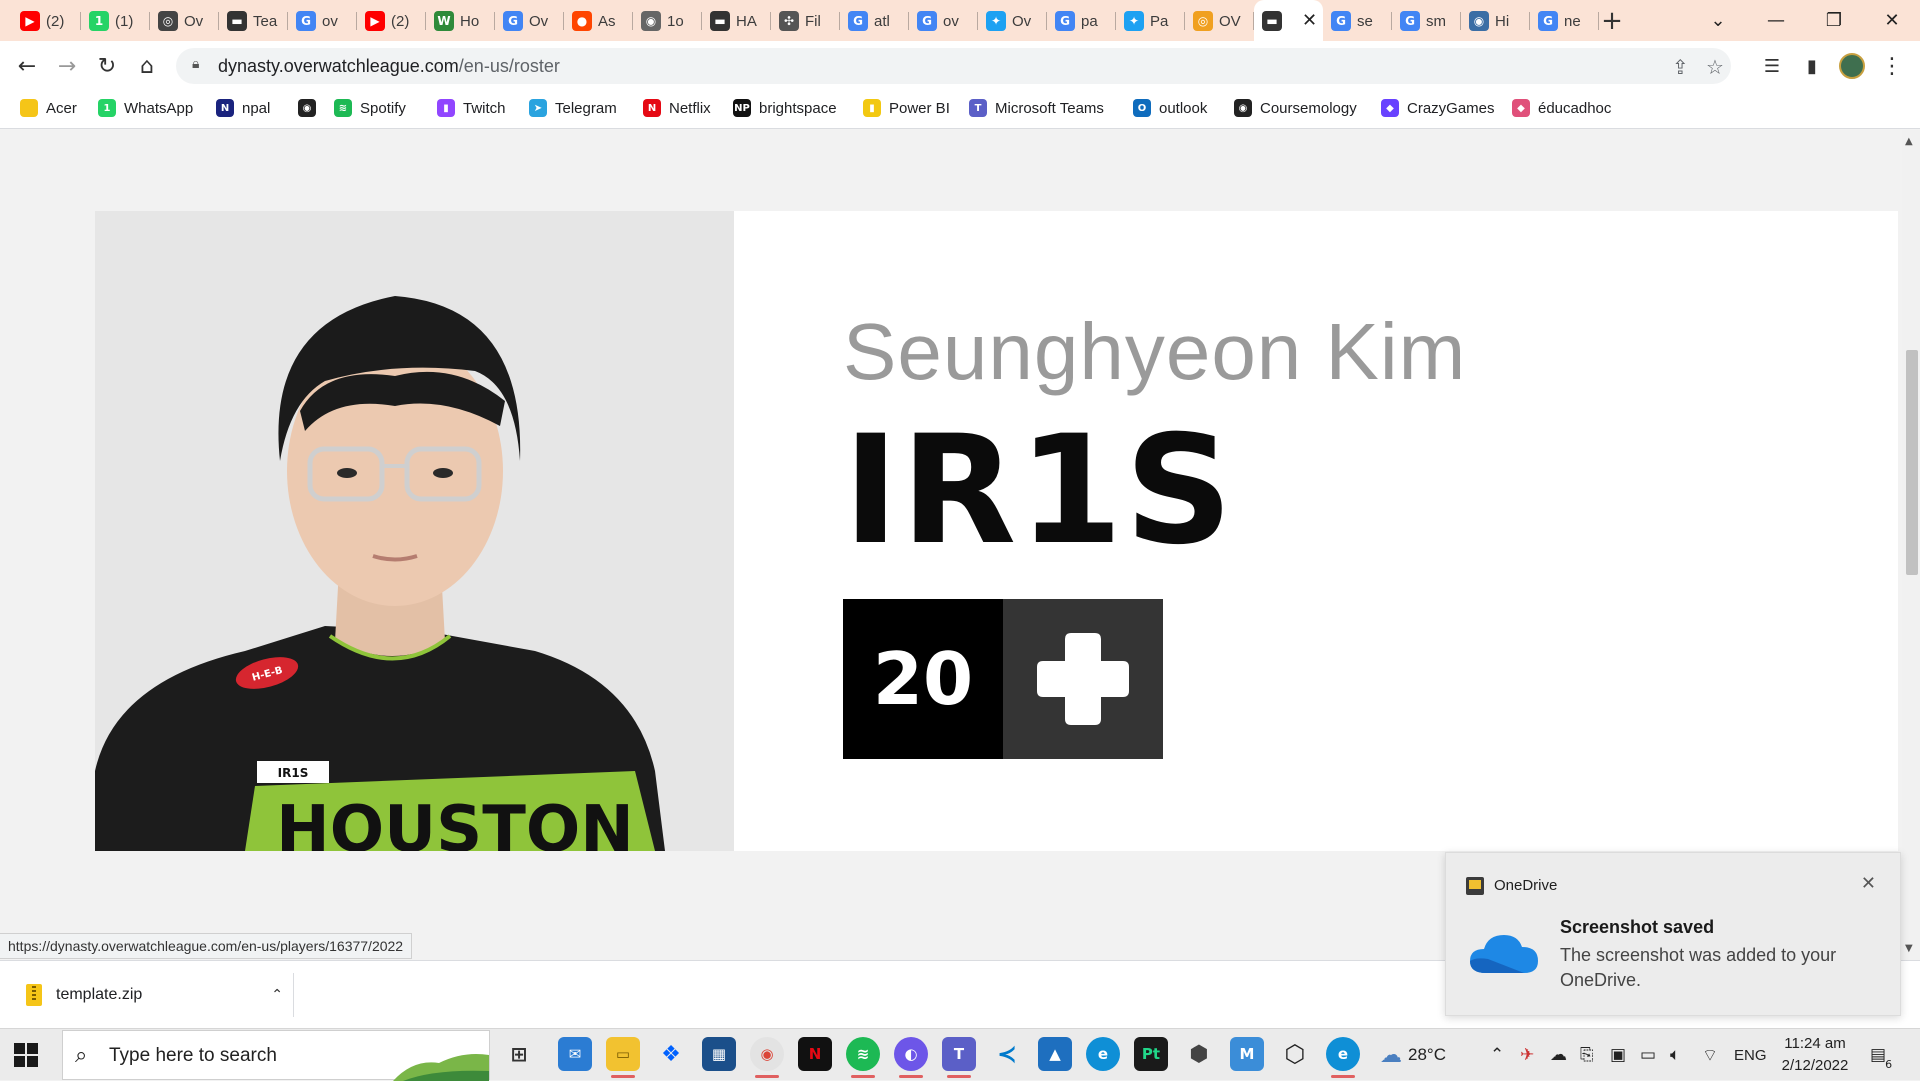 This screenshot has width=1920, height=1081. Describe the element at coordinates (767, 1057) in the screenshot. I see `chrome-icon: ◉` at that location.